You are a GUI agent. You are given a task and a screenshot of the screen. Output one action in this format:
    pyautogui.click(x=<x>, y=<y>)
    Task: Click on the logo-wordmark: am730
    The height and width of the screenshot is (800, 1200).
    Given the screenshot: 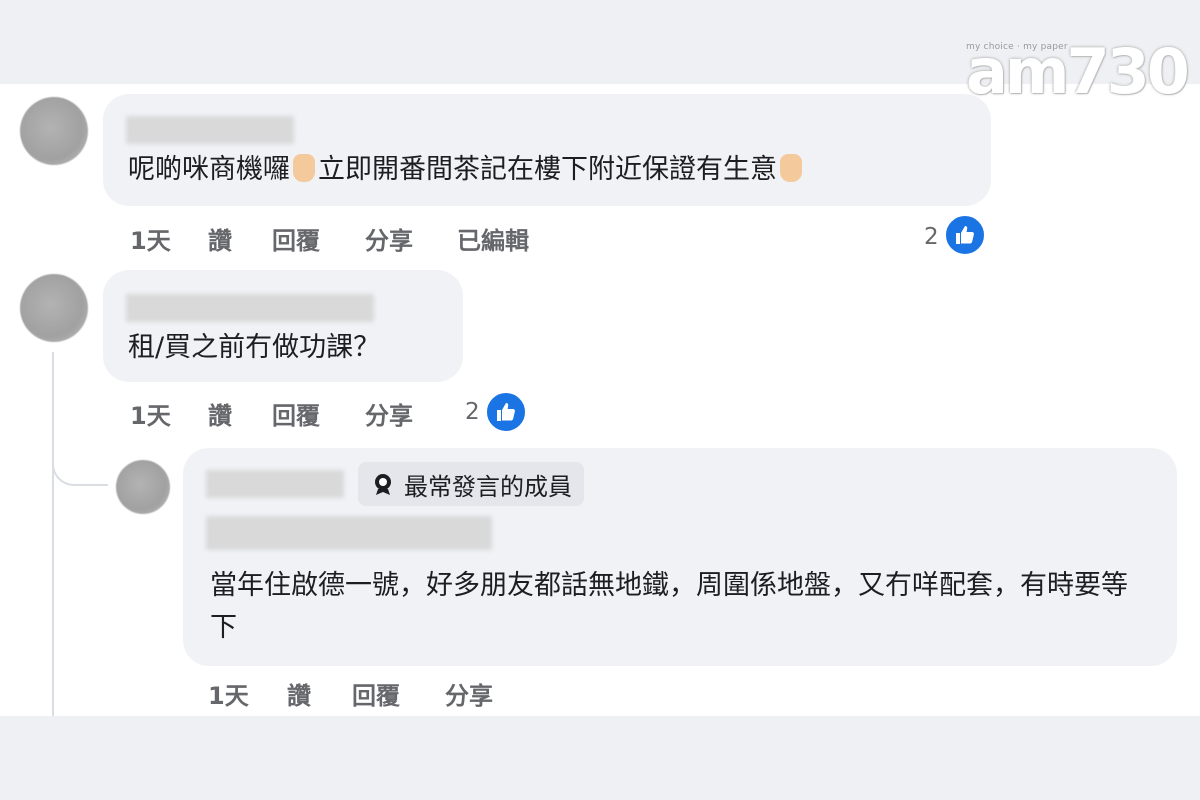 What is the action you would take?
    pyautogui.click(x=1078, y=71)
    